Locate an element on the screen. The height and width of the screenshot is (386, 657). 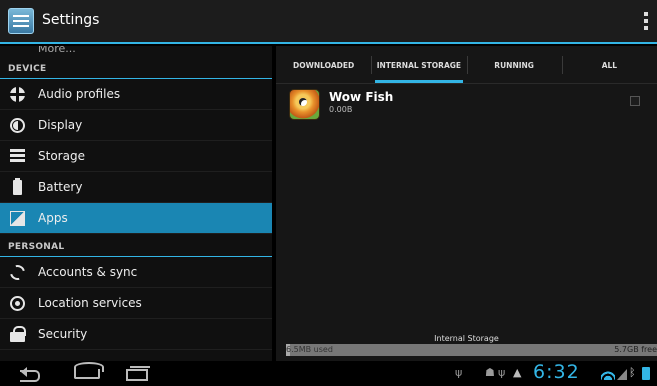
storage-icon is located at coordinates (17, 156).